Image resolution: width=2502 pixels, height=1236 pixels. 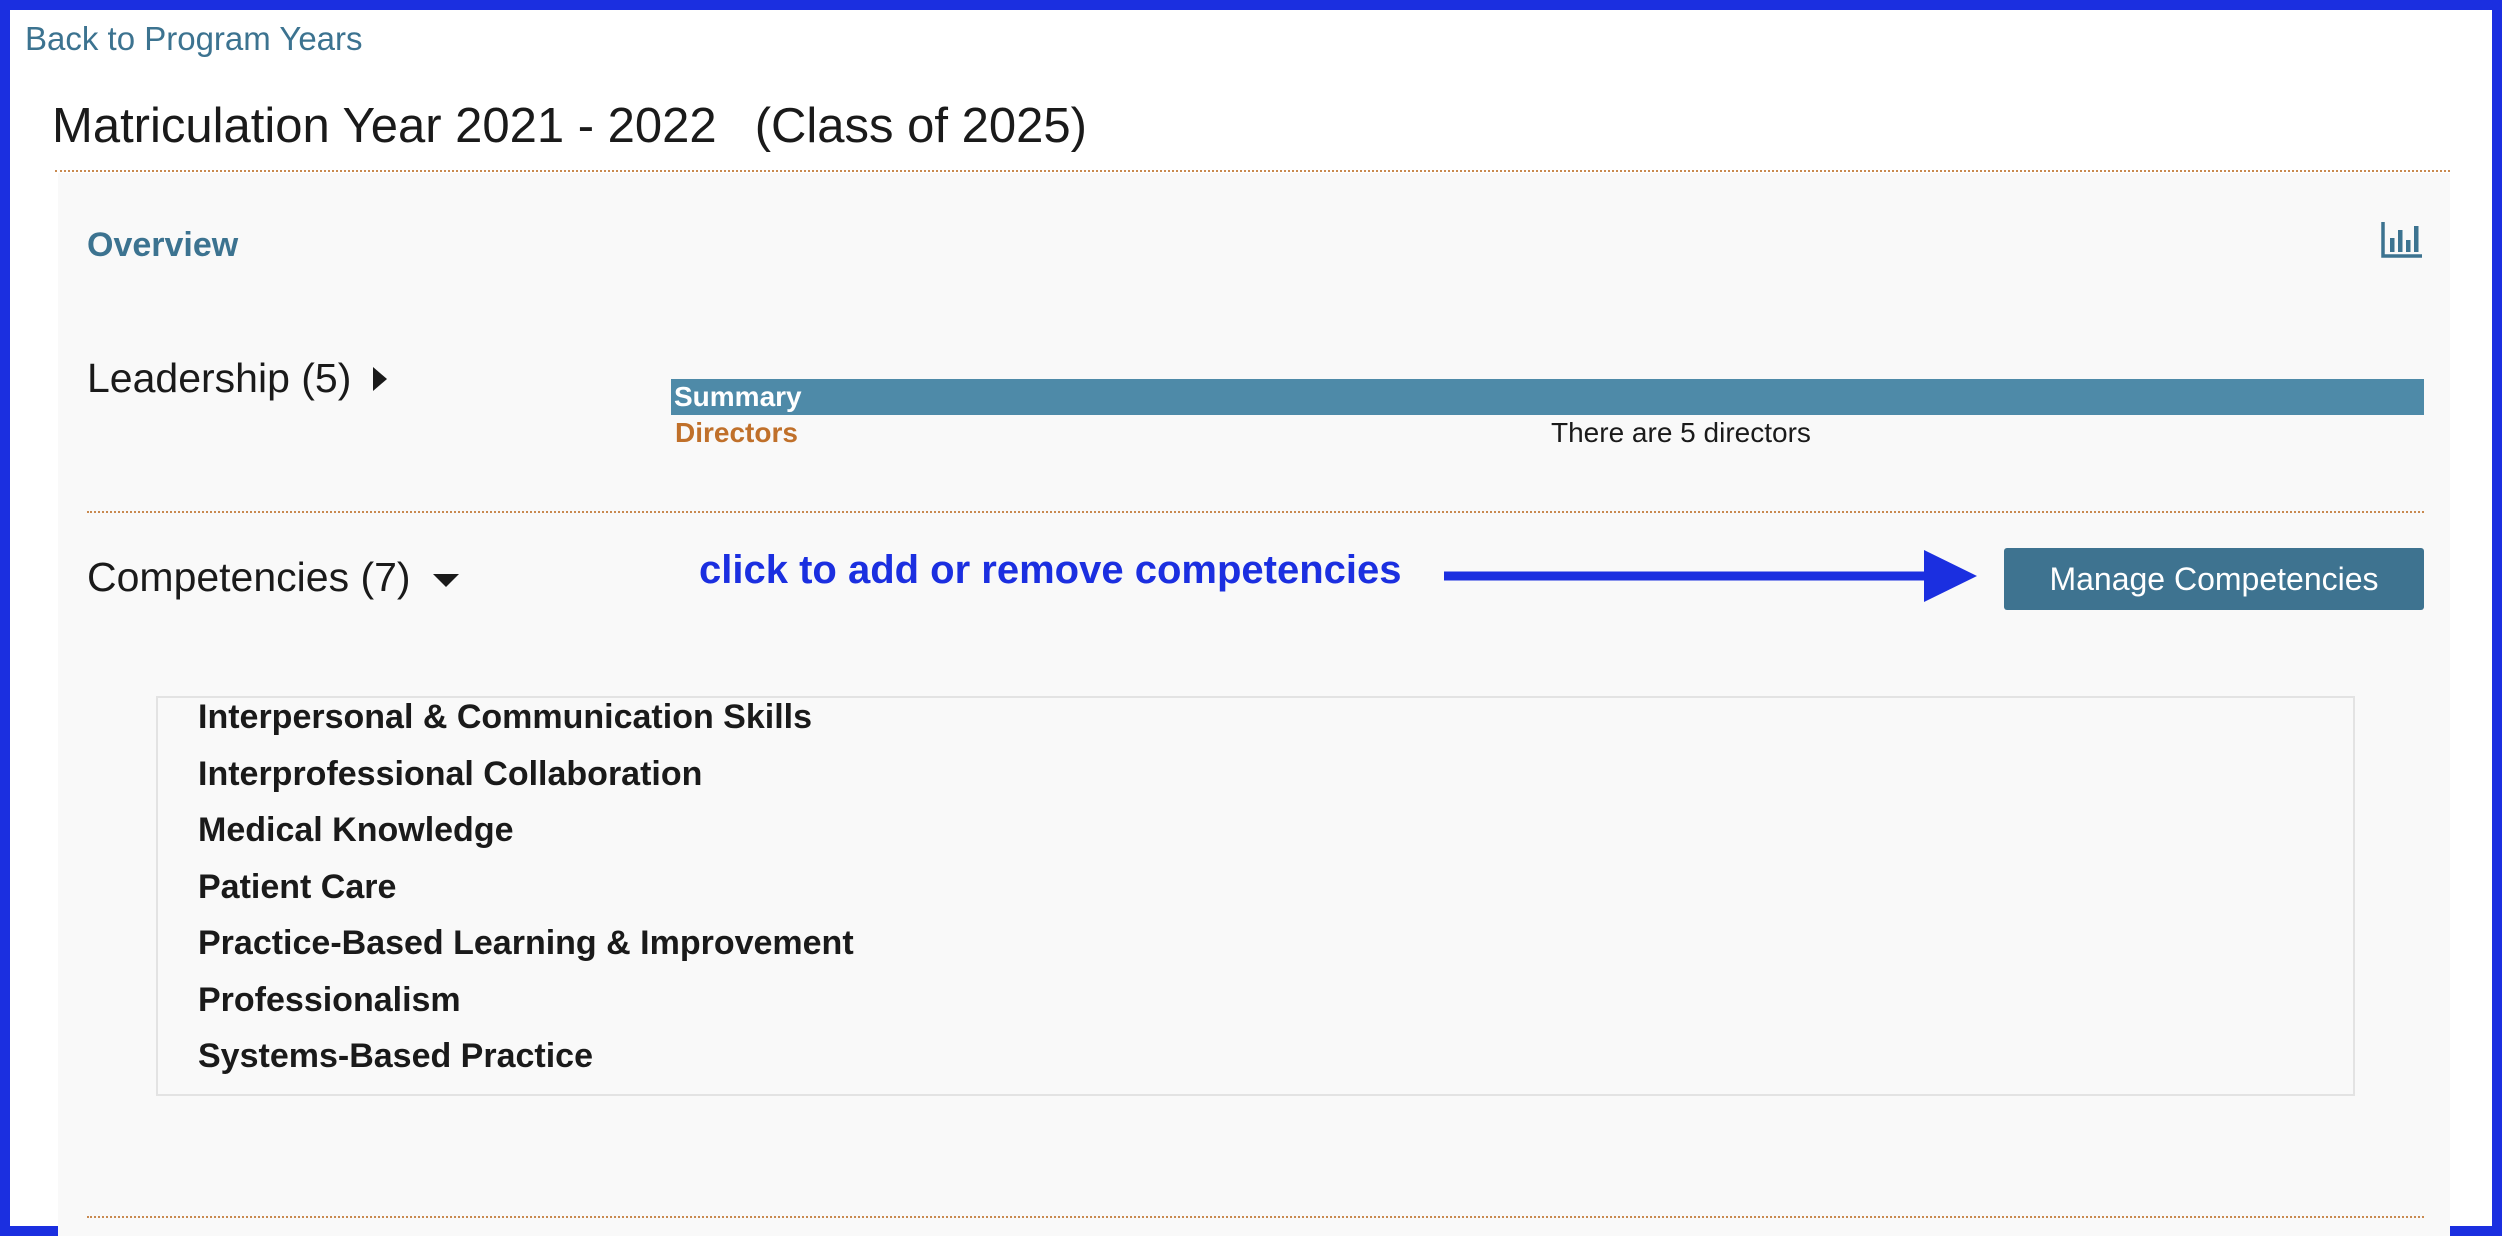 I want to click on overview-link: Overview, so click(x=162, y=245).